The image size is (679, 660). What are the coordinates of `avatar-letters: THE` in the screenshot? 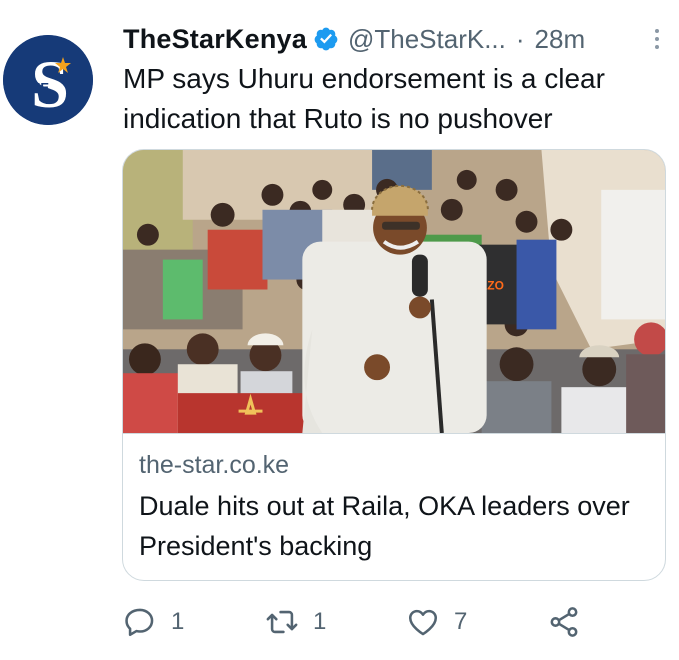 It's located at (36, 87).